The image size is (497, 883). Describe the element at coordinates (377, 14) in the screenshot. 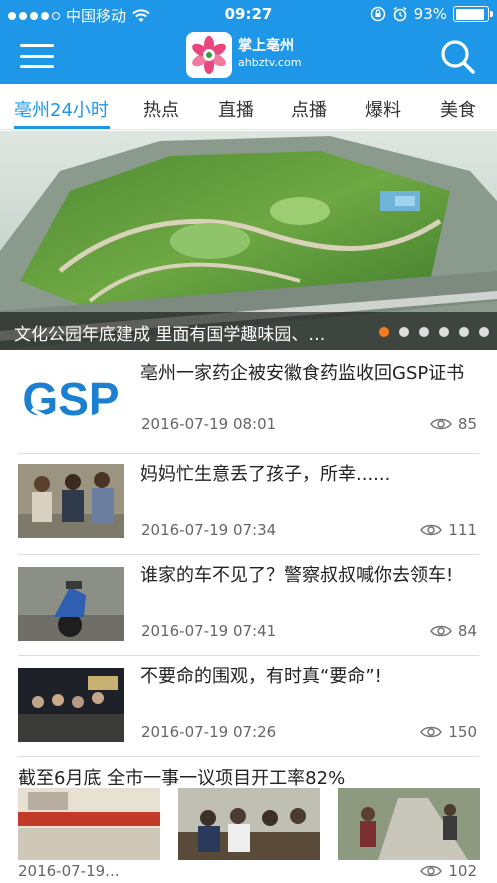

I see `rotation-lock-icon` at that location.